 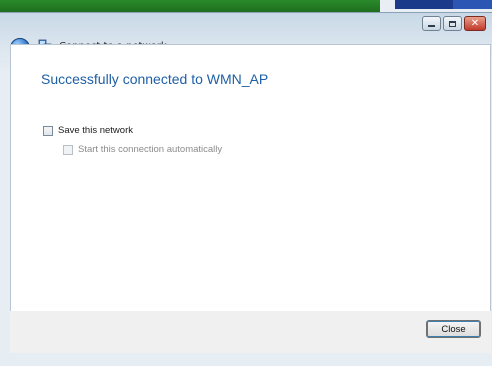 I want to click on minimize-icon, so click(x=431, y=26).